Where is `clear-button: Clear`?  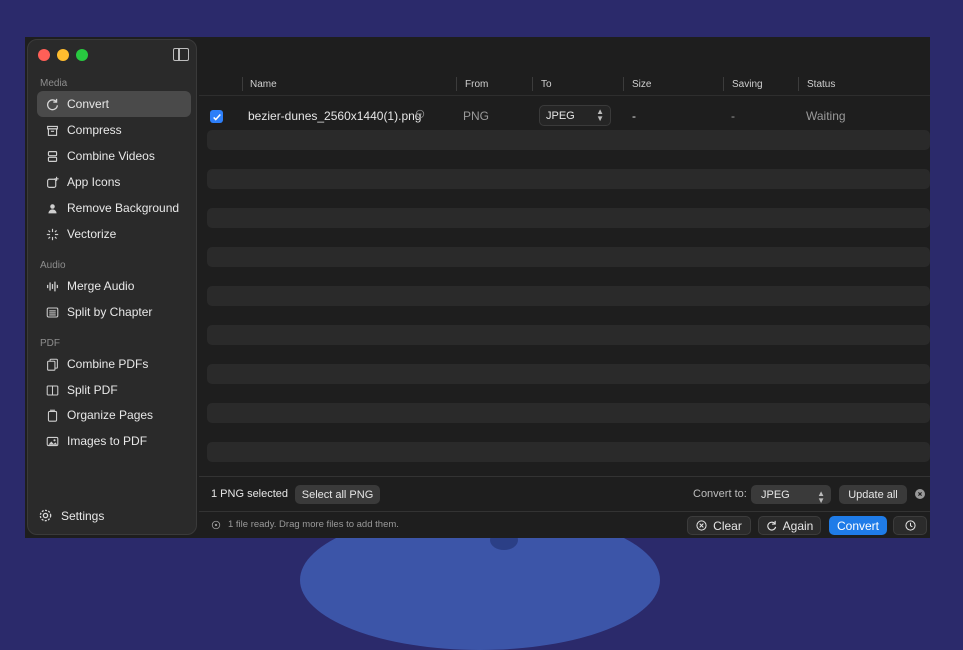
clear-button: Clear is located at coordinates (719, 525).